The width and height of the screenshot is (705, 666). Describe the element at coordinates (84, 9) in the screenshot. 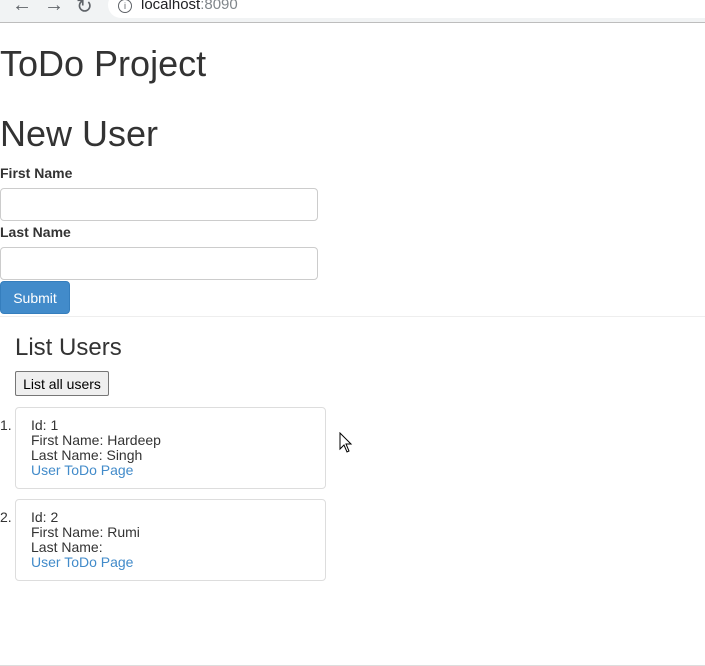

I see `reload-icon: ↻` at that location.